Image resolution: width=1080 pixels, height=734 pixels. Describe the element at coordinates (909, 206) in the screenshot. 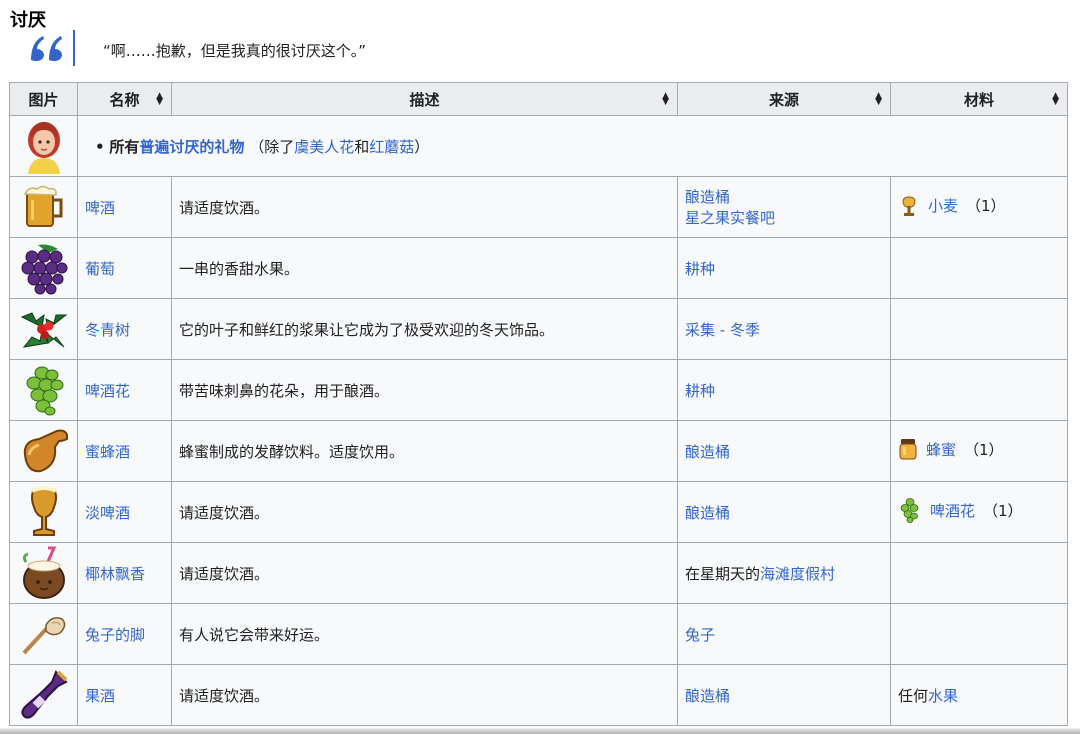

I see `wheat-icon` at that location.